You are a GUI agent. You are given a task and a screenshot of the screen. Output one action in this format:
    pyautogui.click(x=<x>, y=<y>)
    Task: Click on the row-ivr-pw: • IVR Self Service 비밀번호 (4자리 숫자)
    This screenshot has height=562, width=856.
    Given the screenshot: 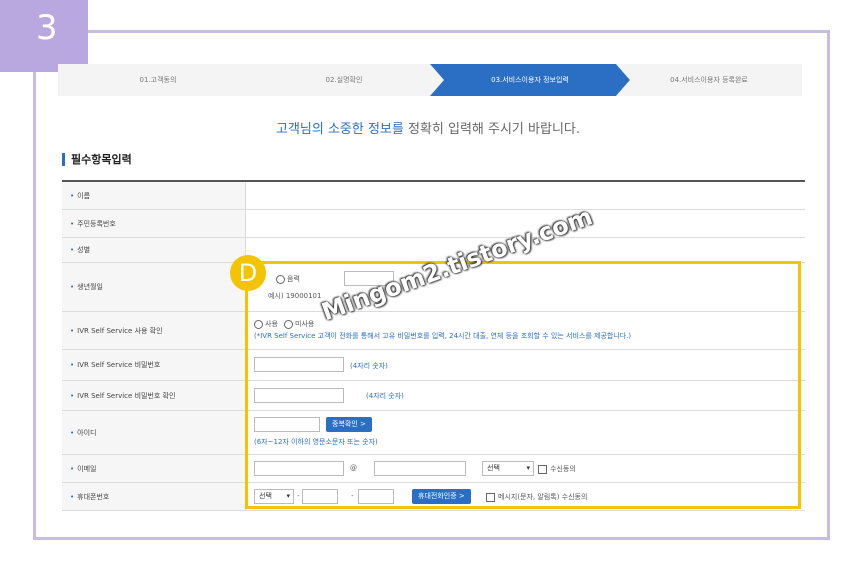 What is the action you would take?
    pyautogui.click(x=433, y=365)
    